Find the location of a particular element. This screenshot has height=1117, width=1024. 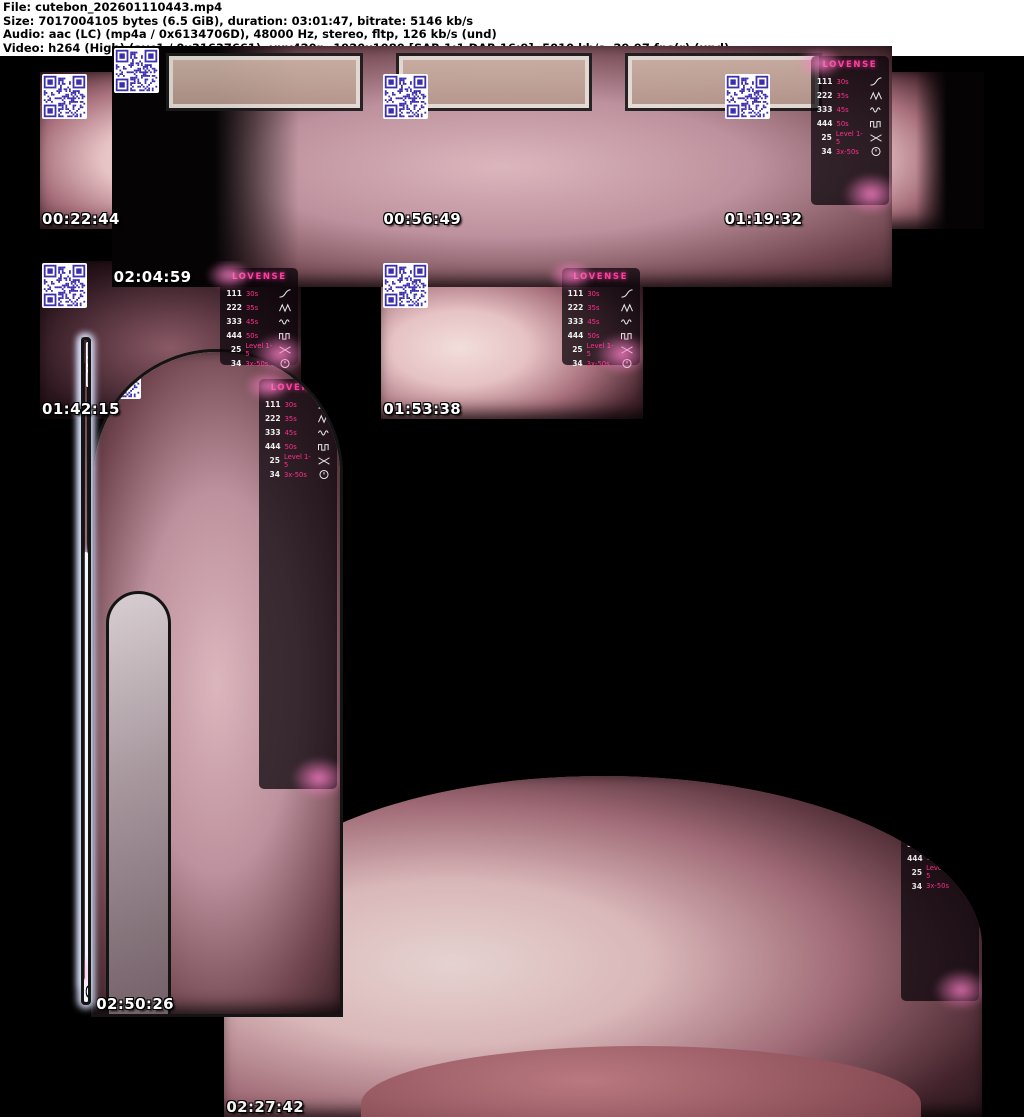

timestamp-overlay: 02:50:26 is located at coordinates (135, 1004).